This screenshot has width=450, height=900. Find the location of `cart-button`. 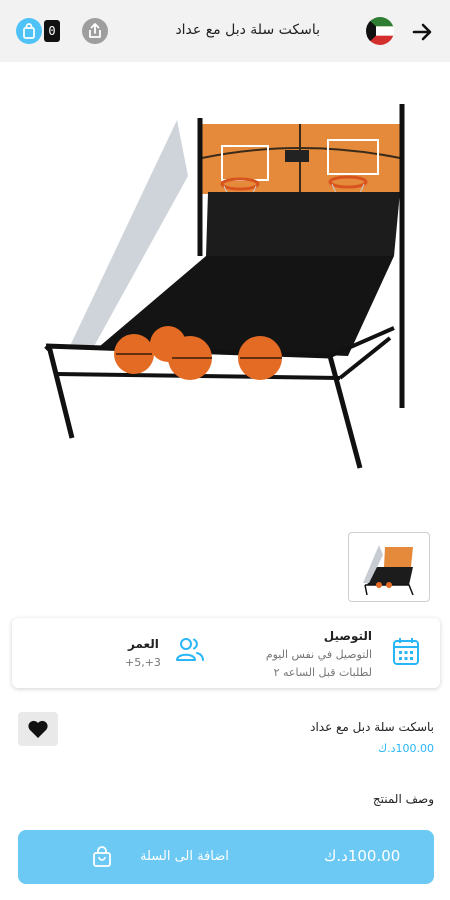

cart-button is located at coordinates (29, 31).